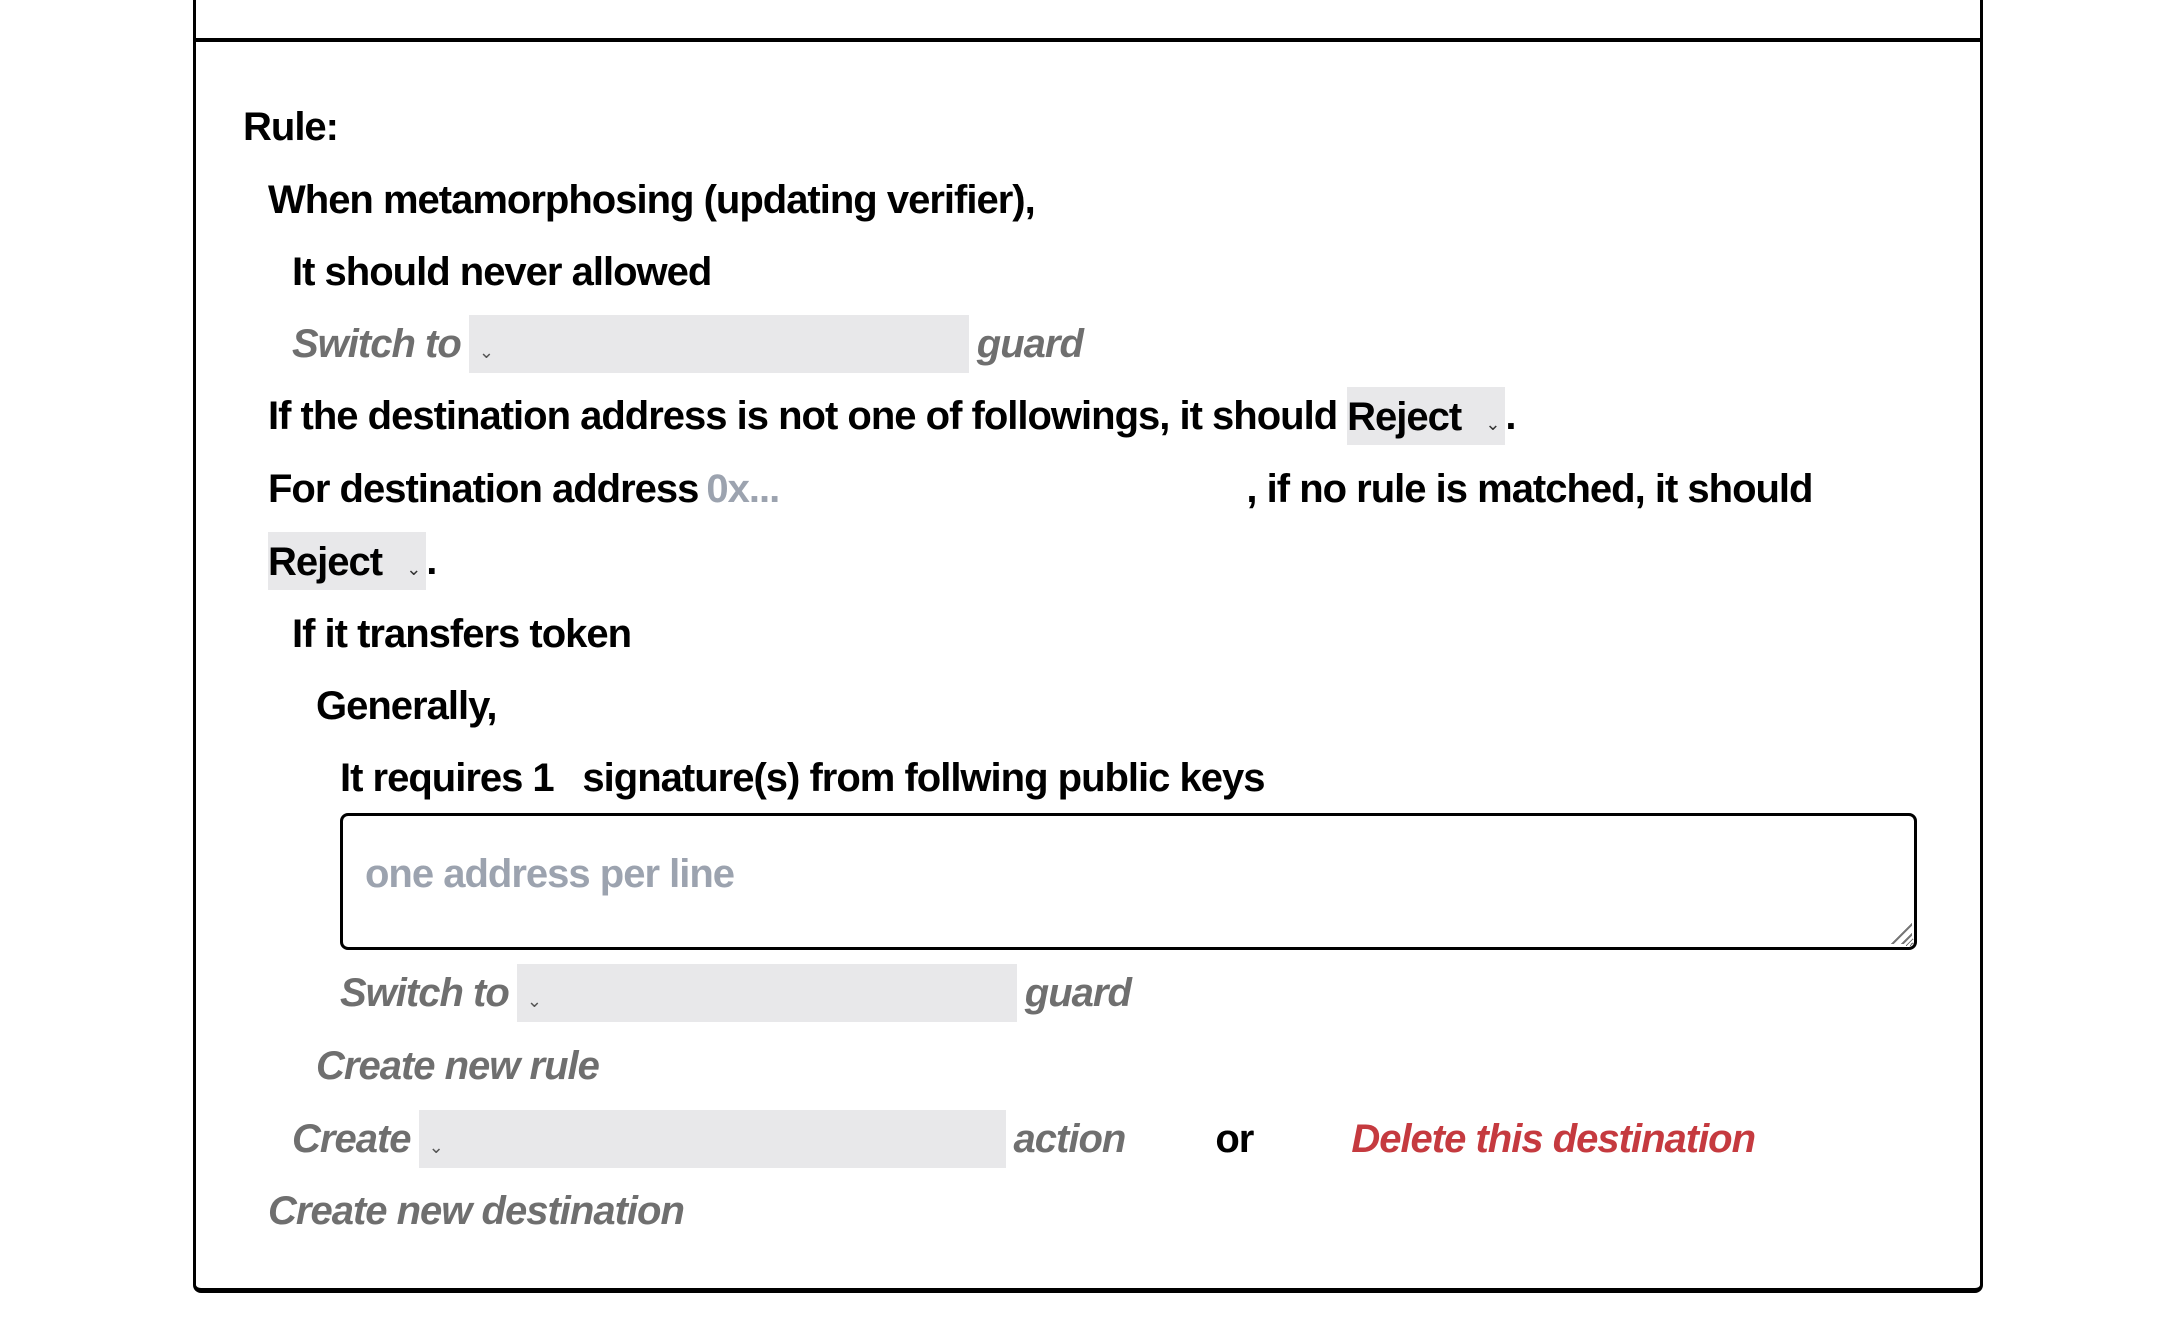 The width and height of the screenshot is (2170, 1320). I want to click on metamorphosing-policy: It should never allowed, so click(502, 272).